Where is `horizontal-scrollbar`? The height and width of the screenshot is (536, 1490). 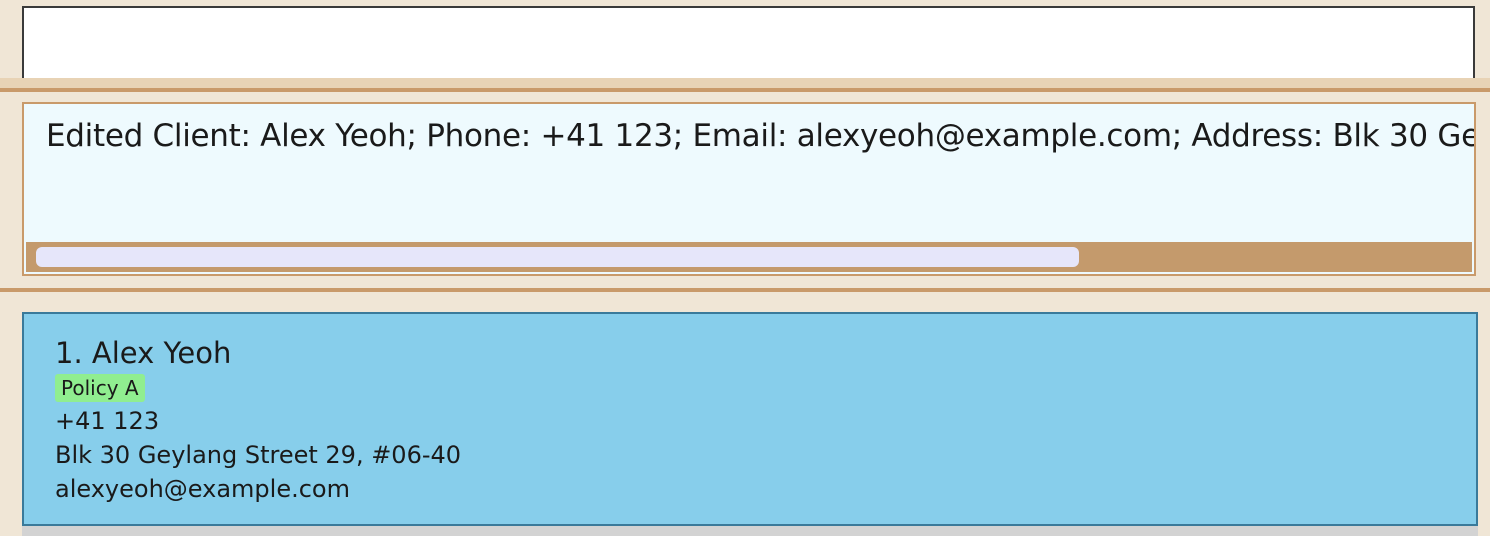 horizontal-scrollbar is located at coordinates (749, 257).